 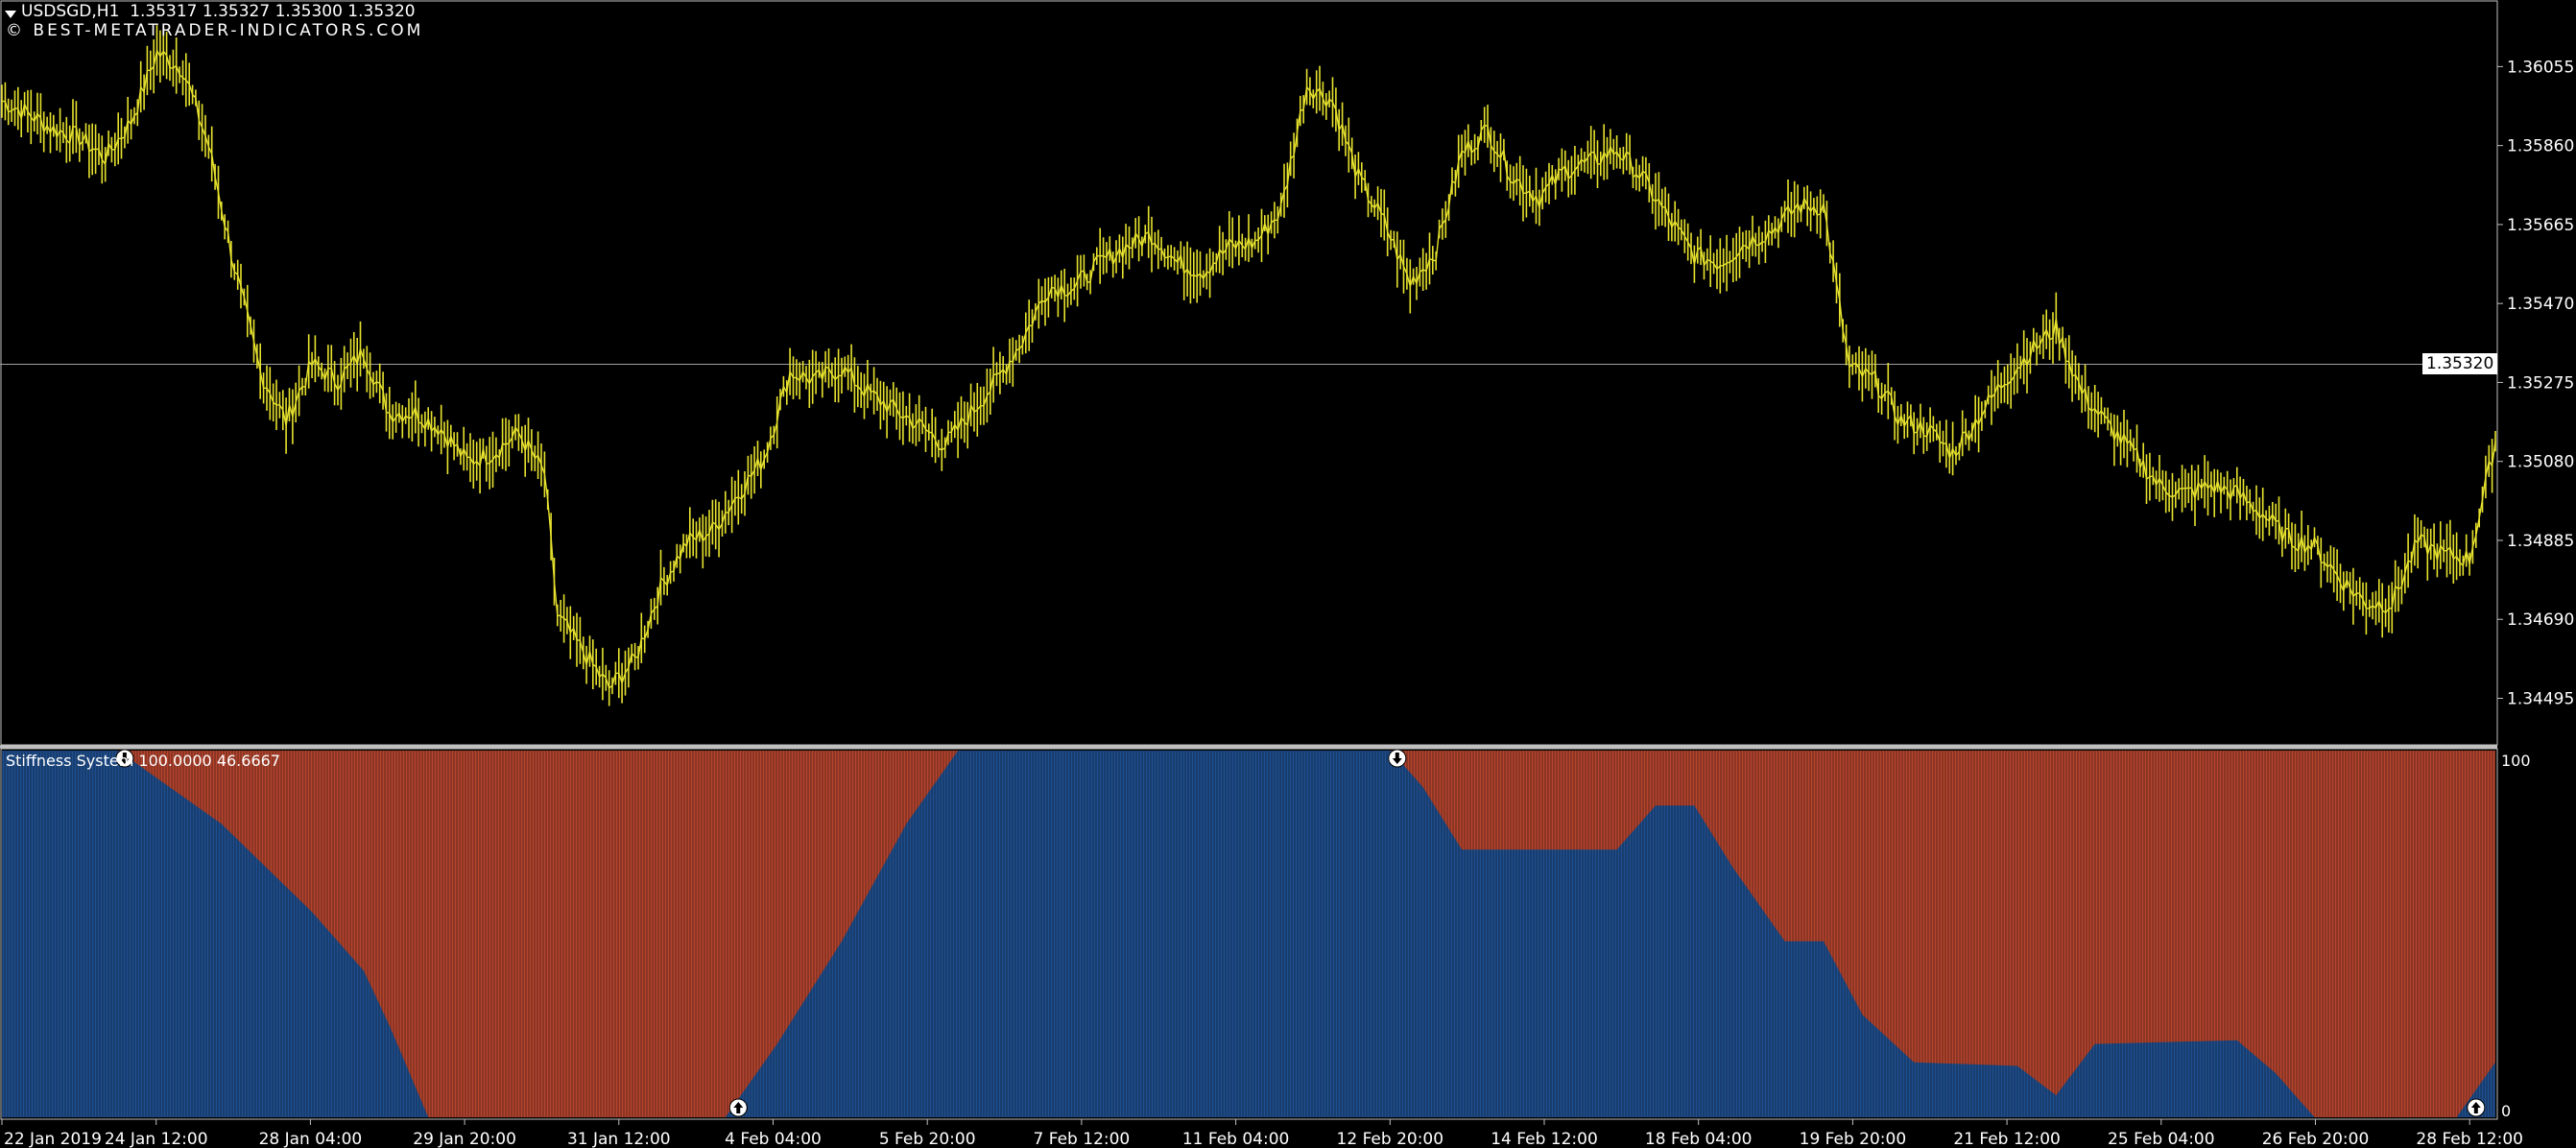 I want to click on time-axis-label: 22 Jan 2019, so click(x=53, y=1139).